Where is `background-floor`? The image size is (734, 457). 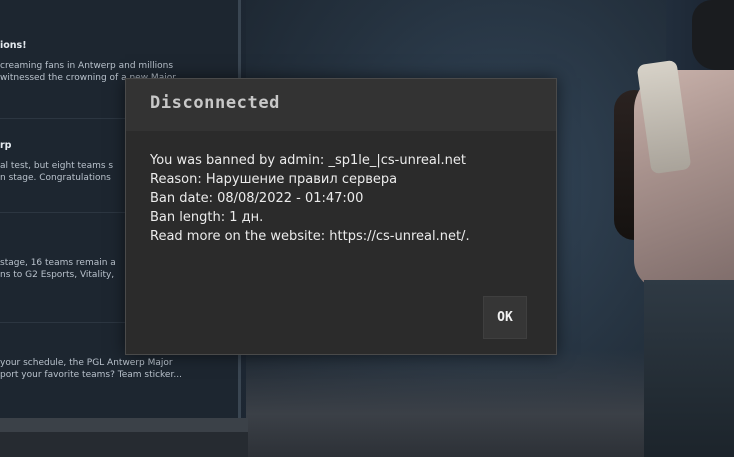 background-floor is located at coordinates (446, 403).